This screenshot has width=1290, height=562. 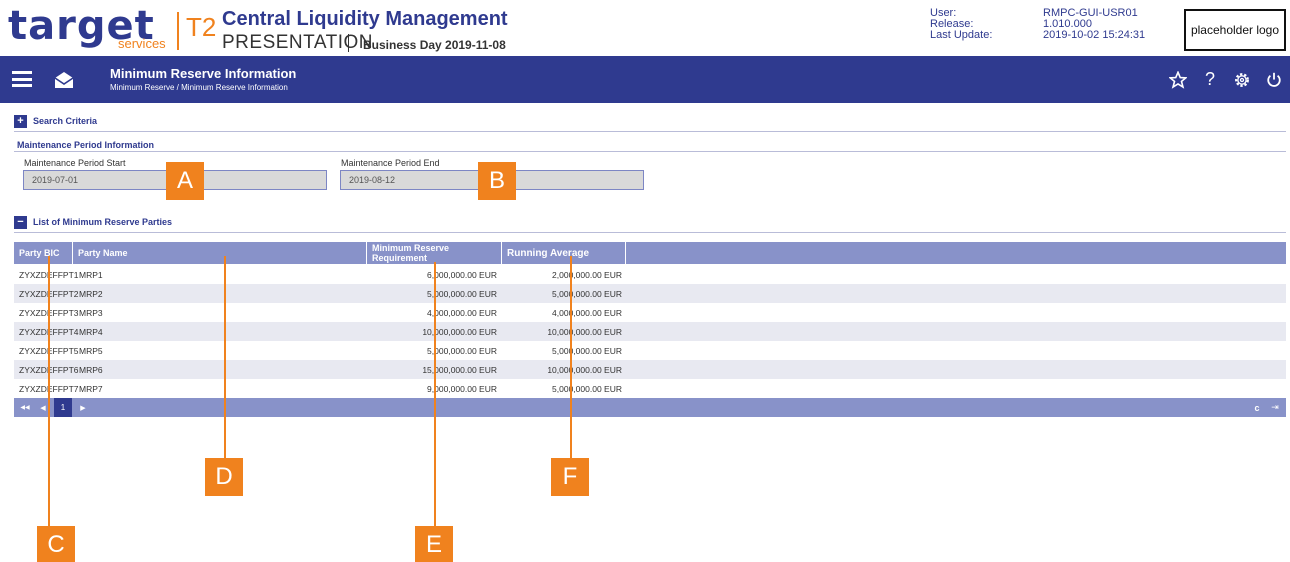 What do you see at coordinates (63, 407) in the screenshot?
I see `page-number-current: 1` at bounding box center [63, 407].